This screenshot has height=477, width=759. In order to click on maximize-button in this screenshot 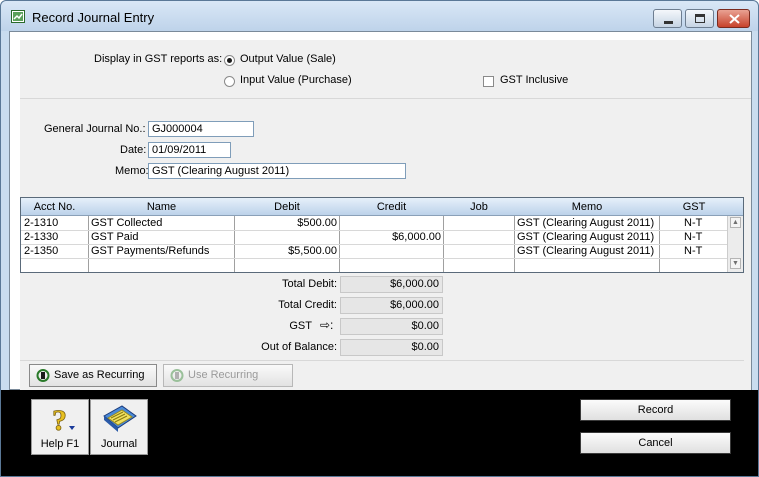, I will do `click(699, 18)`.